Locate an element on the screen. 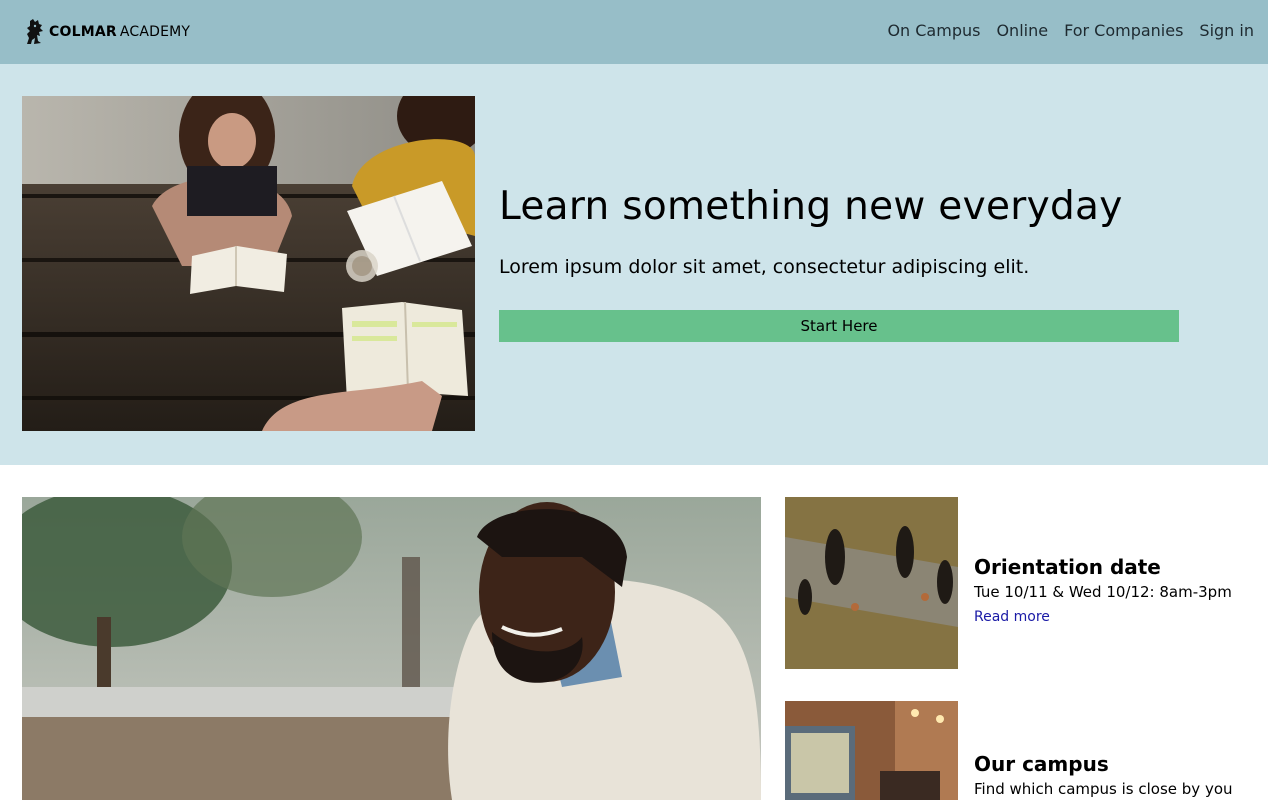  start-here-button: Start Here is located at coordinates (839, 326).